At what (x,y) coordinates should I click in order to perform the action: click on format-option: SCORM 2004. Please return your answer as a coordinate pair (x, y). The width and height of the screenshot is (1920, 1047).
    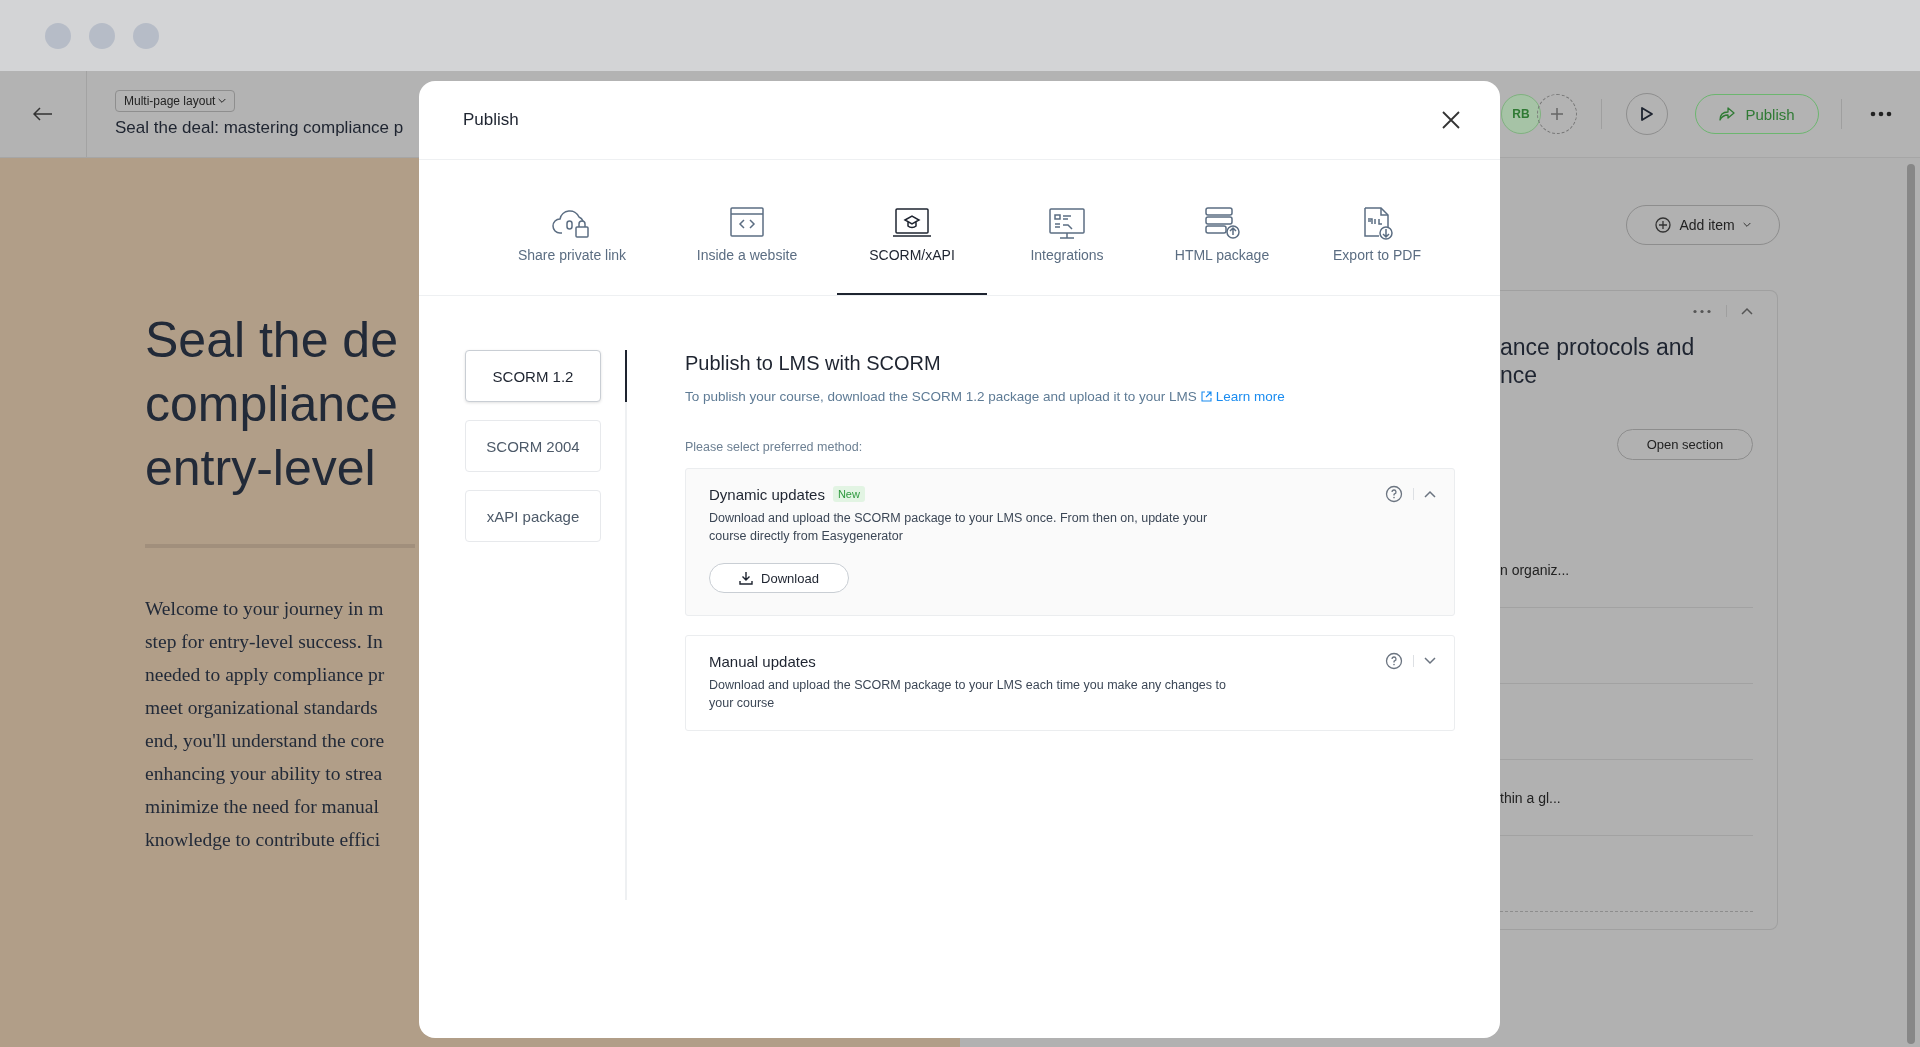
    Looking at the image, I should click on (533, 446).